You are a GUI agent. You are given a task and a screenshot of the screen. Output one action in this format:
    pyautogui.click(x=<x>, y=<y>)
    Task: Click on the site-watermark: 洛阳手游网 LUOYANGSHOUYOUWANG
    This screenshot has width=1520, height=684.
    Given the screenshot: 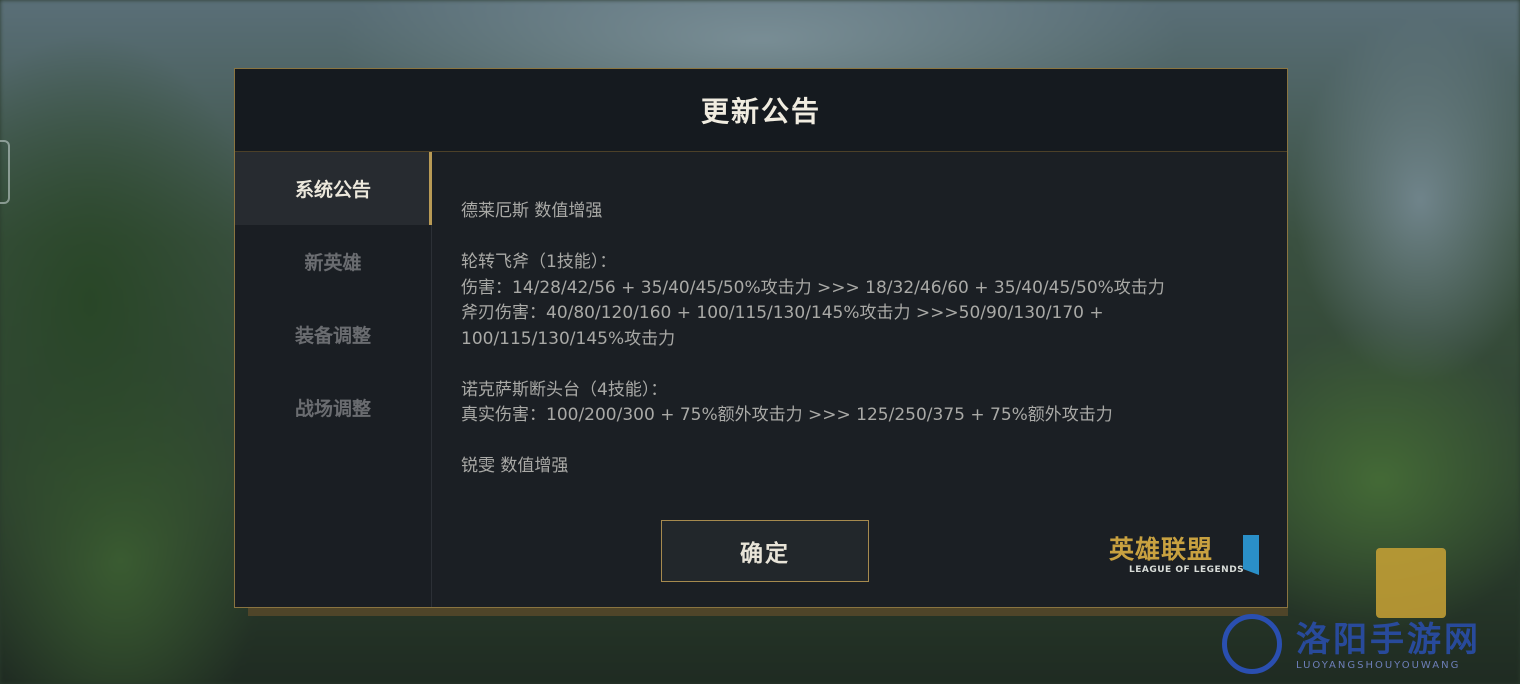 What is the action you would take?
    pyautogui.click(x=1367, y=645)
    